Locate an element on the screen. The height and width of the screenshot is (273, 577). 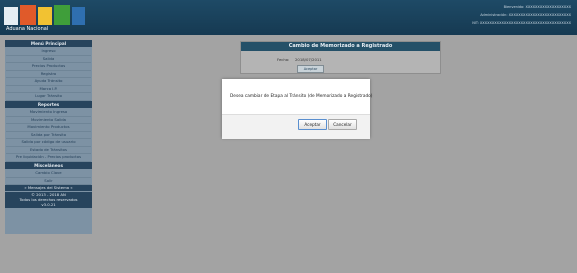
report-item-salida-transito: Salida por Tránsito is located at coordinates (48, 135).